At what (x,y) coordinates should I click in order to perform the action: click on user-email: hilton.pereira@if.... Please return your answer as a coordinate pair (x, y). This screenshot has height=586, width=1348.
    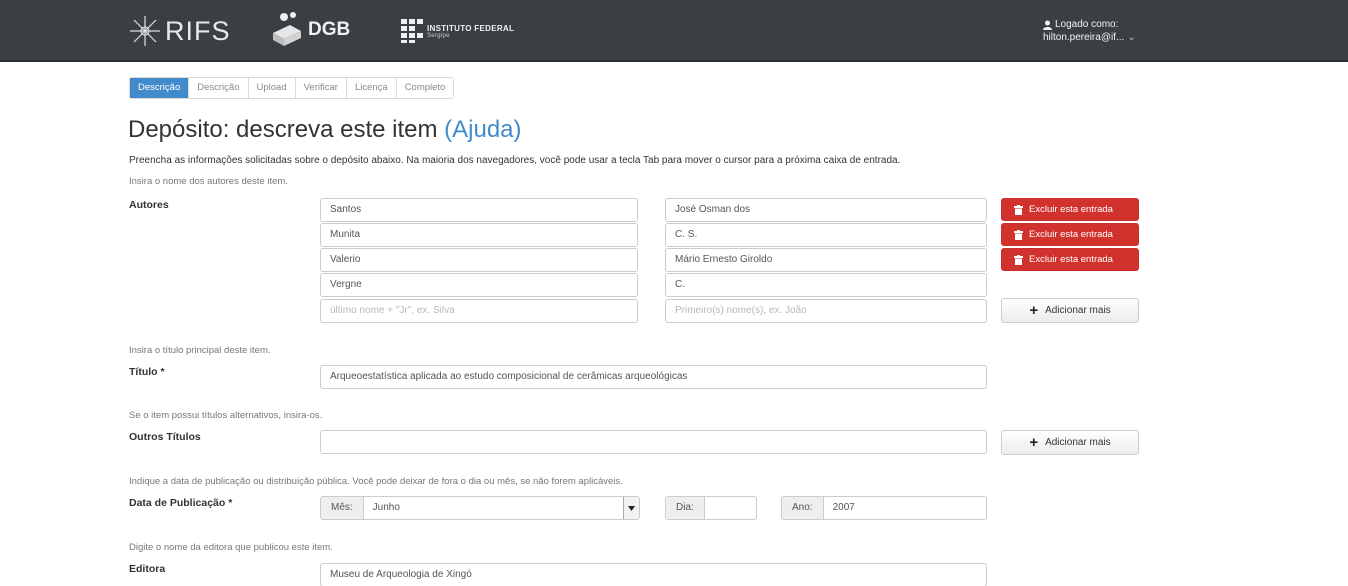
    Looking at the image, I should click on (1084, 37).